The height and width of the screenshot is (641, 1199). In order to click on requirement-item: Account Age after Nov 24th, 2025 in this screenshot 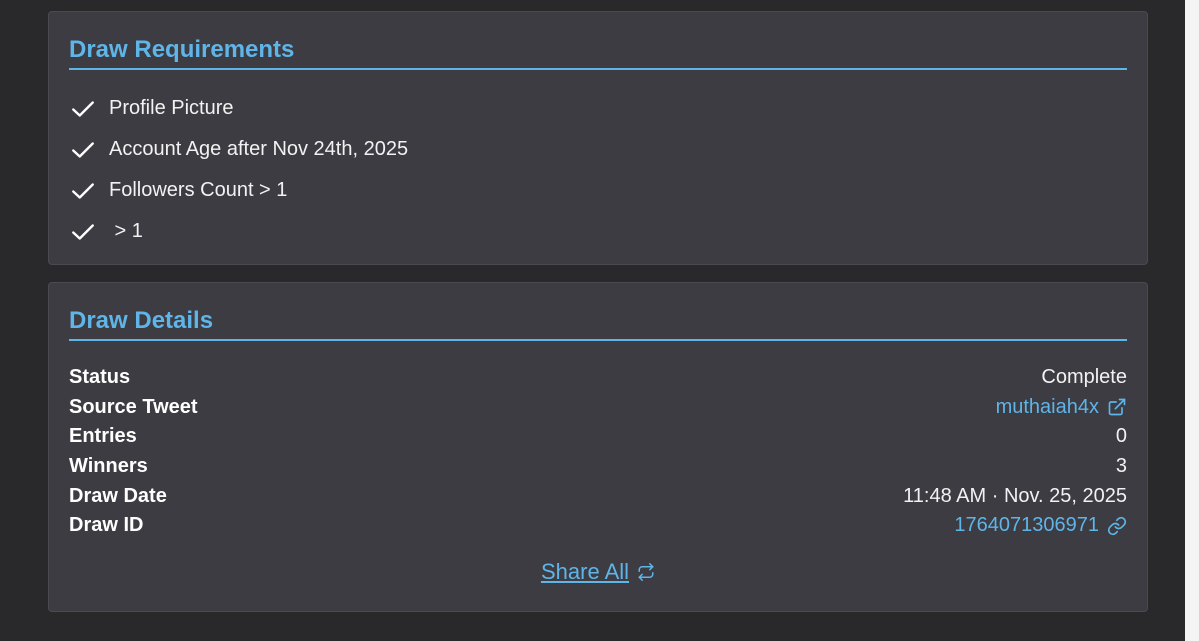, I will do `click(238, 149)`.